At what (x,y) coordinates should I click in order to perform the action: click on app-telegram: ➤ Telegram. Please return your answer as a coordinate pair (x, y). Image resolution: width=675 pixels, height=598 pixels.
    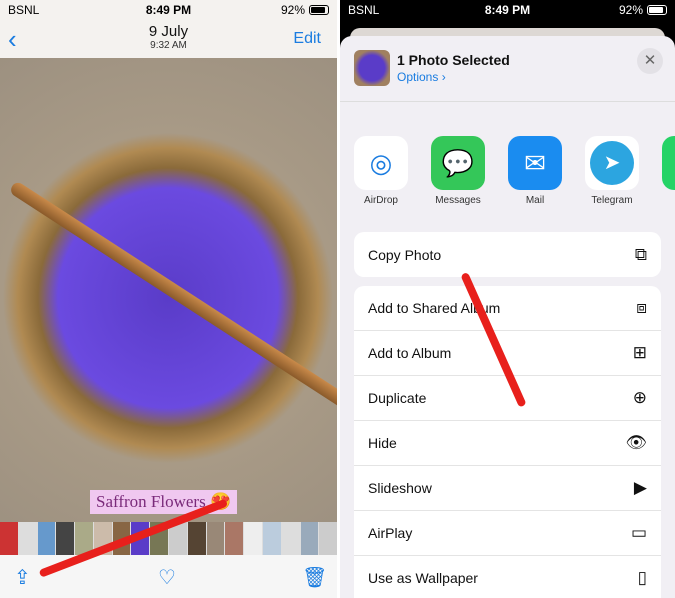
    Looking at the image, I should click on (612, 171).